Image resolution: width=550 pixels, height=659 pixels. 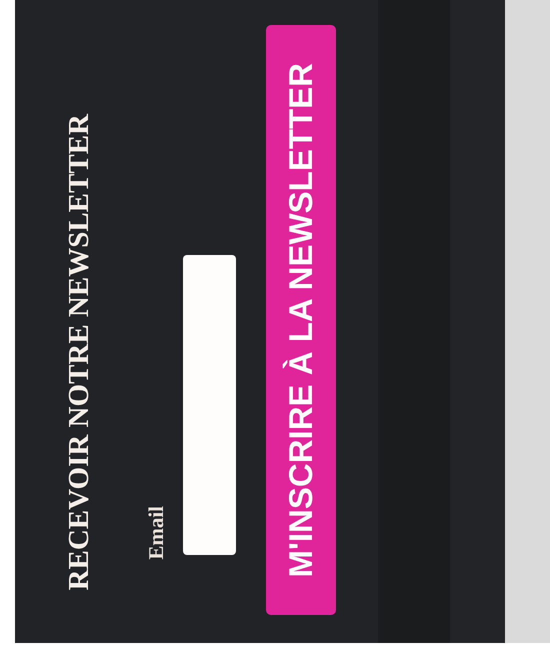 What do you see at coordinates (79, 352) in the screenshot?
I see `newsletter-heading: RECEVOIR NOTRE NEWSLETTER` at bounding box center [79, 352].